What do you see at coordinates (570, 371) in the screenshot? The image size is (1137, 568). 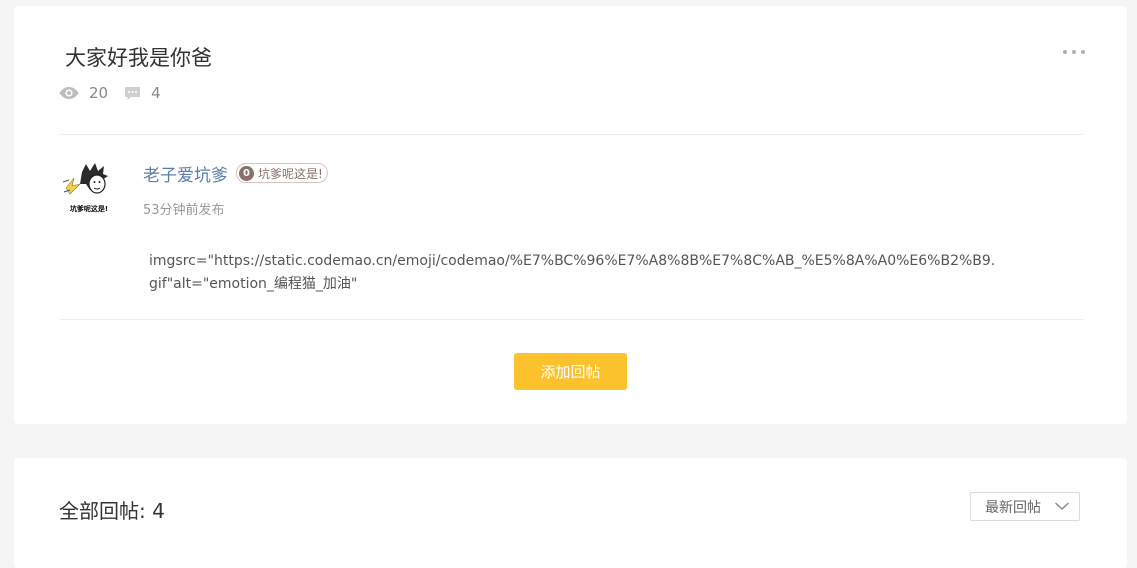 I see `add-reply-button: 添加回帖` at bounding box center [570, 371].